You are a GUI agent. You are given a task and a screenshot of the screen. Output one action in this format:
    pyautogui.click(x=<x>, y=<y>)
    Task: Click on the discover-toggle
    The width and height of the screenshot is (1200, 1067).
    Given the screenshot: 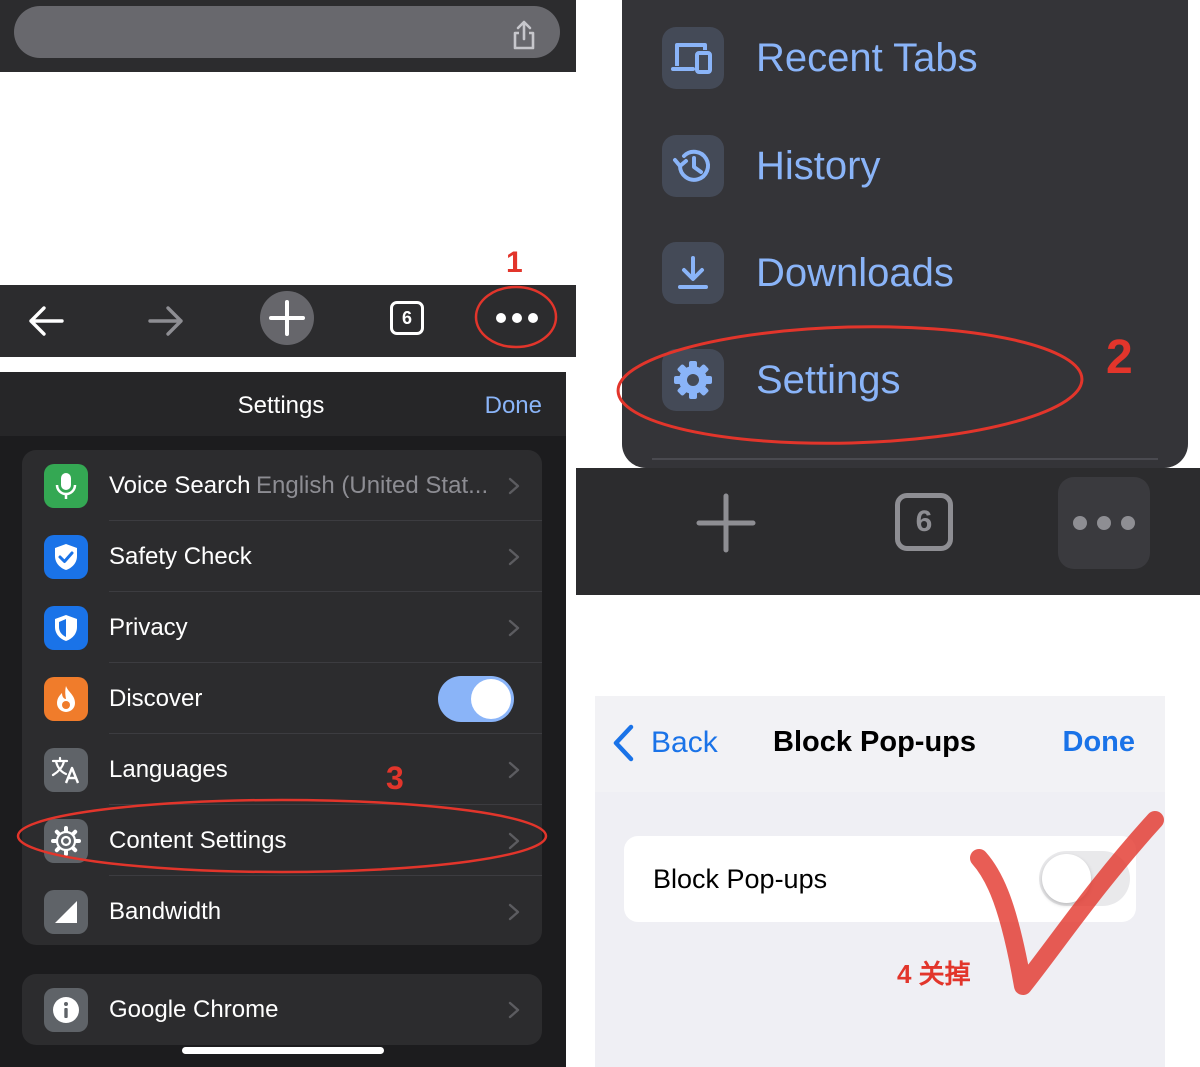 What is the action you would take?
    pyautogui.click(x=476, y=698)
    